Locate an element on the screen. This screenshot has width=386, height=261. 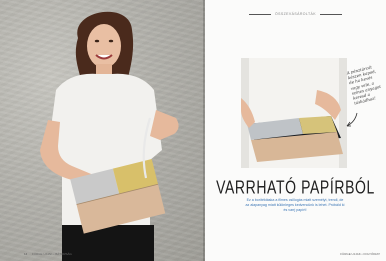
note-arrow-icon is located at coordinates (352, 119).